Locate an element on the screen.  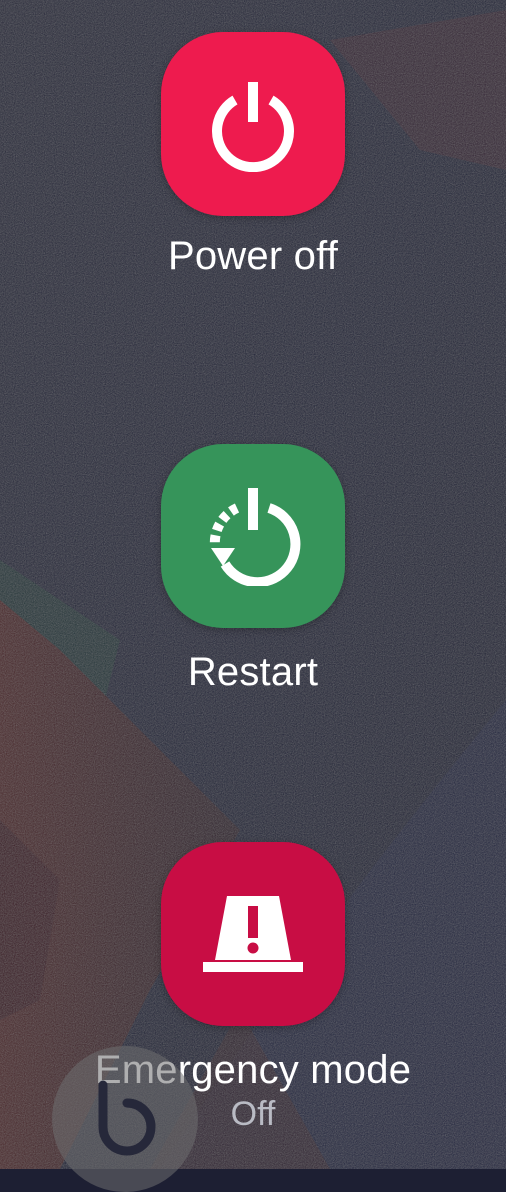
power-off-label: Power off is located at coordinates (253, 256).